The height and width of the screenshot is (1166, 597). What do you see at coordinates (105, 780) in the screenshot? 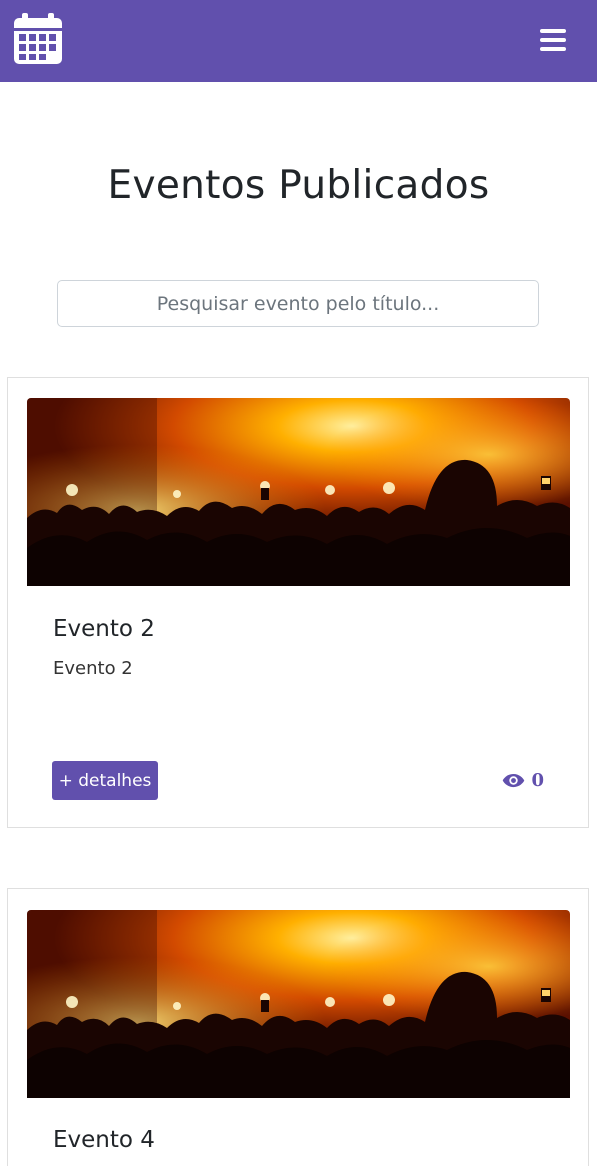
I see `details-button: + detalhes` at bounding box center [105, 780].